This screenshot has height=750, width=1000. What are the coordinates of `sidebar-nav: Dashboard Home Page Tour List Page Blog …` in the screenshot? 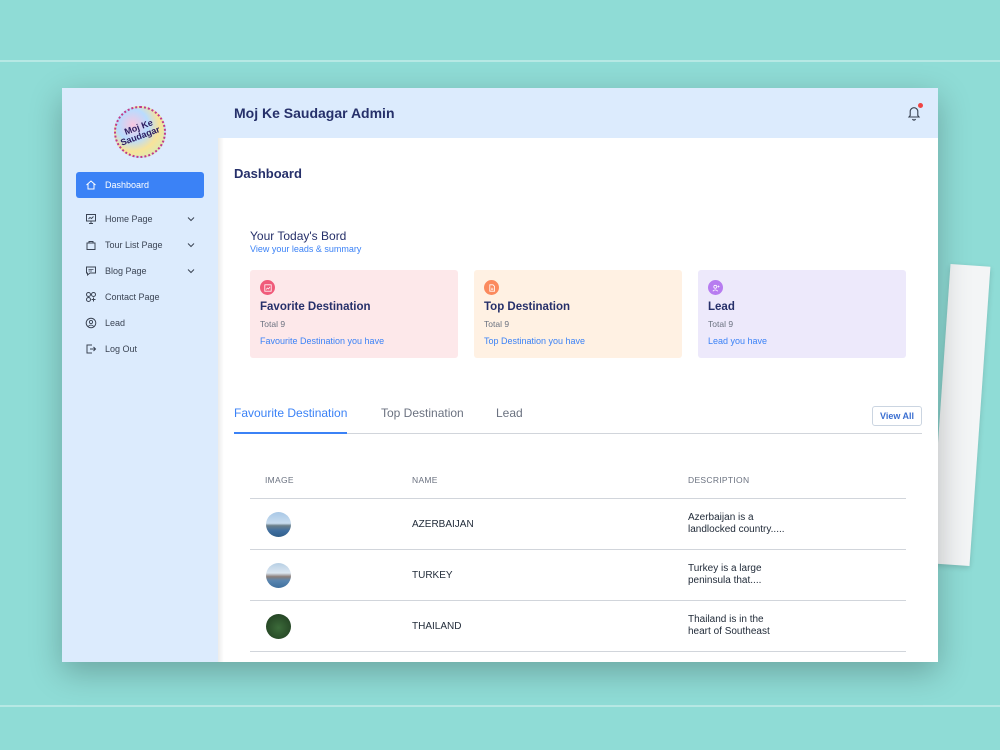 It's located at (140, 267).